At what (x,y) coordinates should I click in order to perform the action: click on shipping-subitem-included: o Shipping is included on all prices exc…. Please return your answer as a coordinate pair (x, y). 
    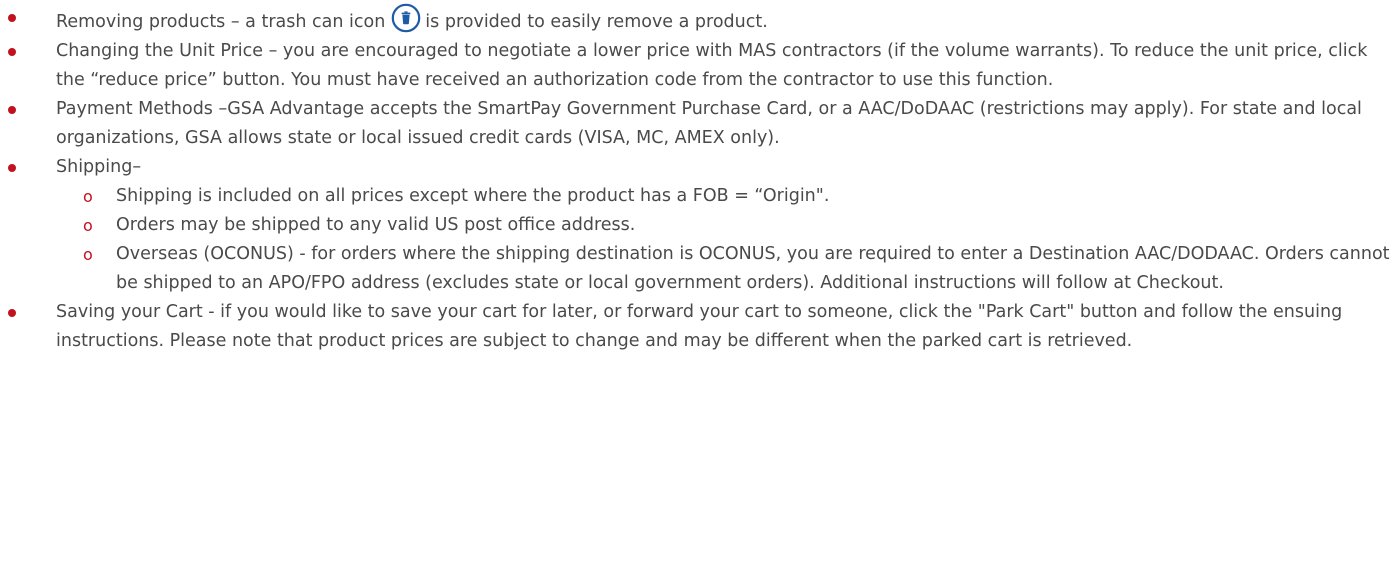
    Looking at the image, I should click on (723, 196).